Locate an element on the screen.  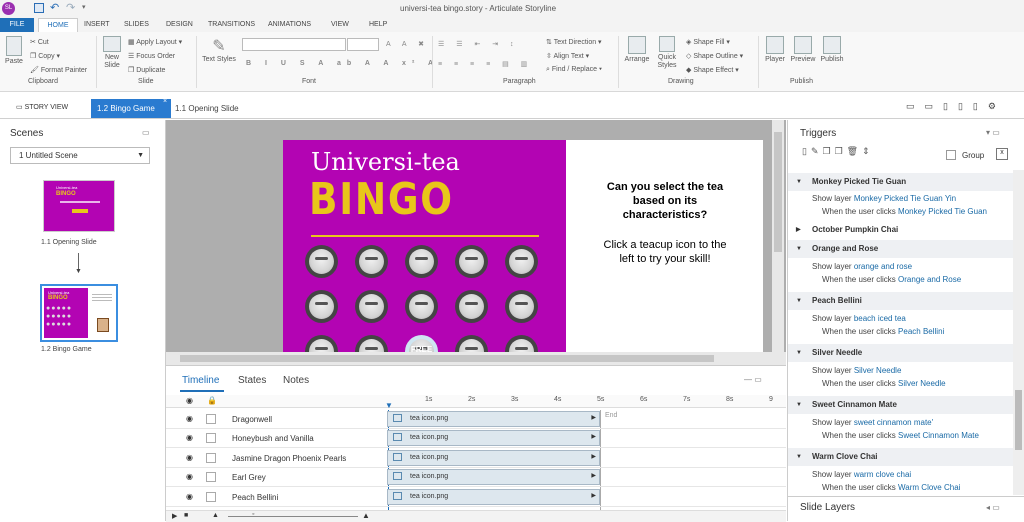
move-trigger-icon: ⇕ is located at coordinates (868, 151).